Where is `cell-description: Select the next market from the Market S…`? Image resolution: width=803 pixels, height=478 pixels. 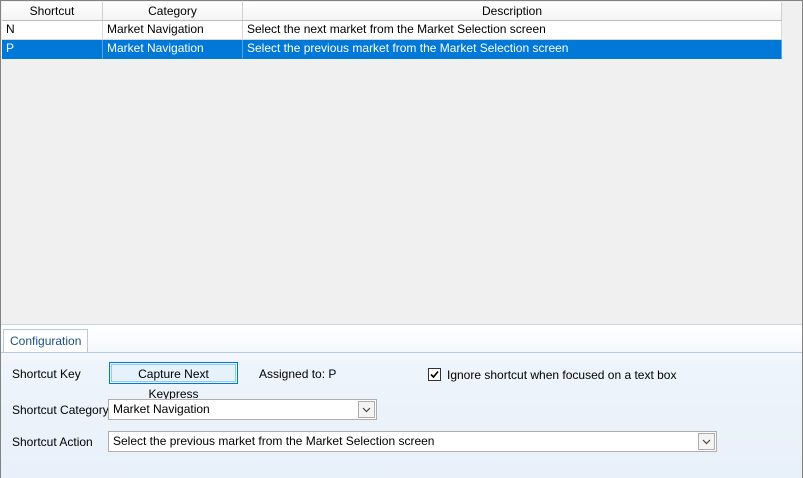
cell-description: Select the next market from the Market S… is located at coordinates (512, 30).